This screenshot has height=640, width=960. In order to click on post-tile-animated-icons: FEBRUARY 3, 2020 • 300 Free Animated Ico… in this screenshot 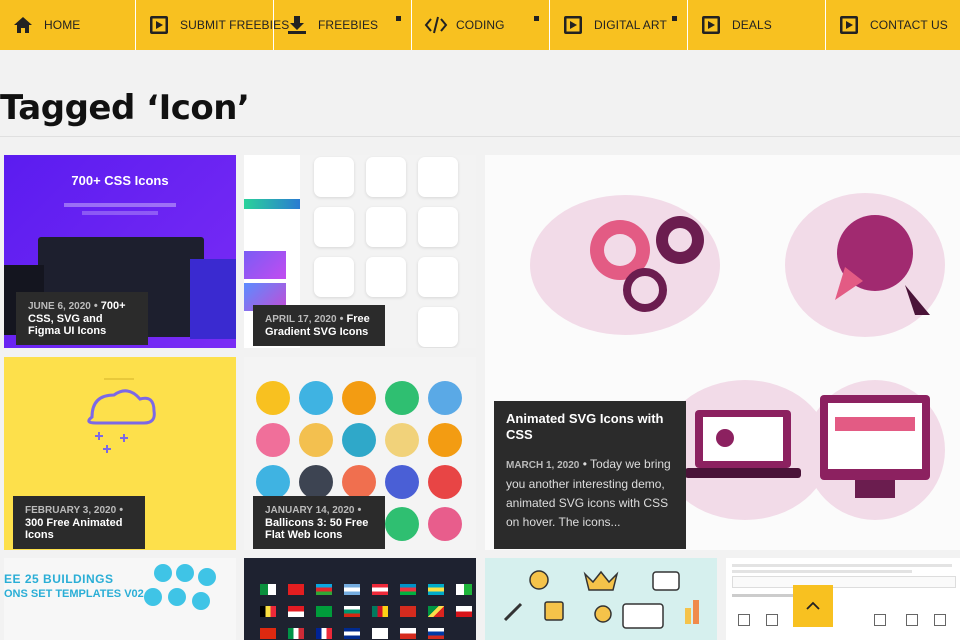, I will do `click(120, 453)`.